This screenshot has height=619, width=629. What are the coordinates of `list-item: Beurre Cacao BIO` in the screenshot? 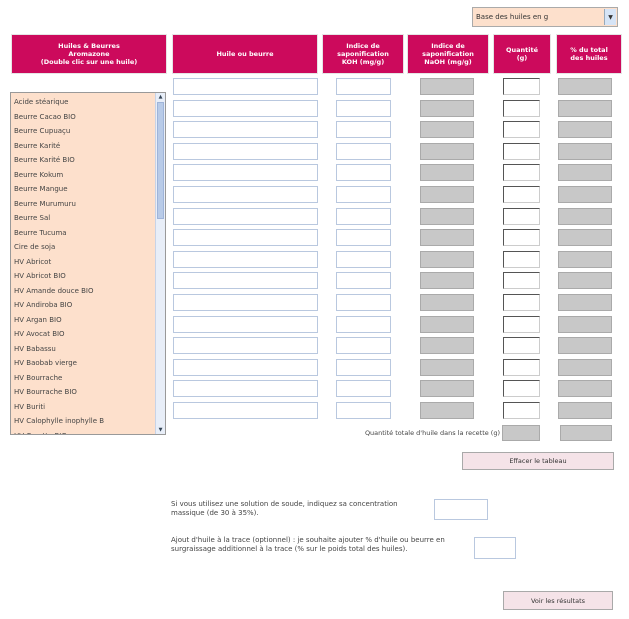 It's located at (88, 117).